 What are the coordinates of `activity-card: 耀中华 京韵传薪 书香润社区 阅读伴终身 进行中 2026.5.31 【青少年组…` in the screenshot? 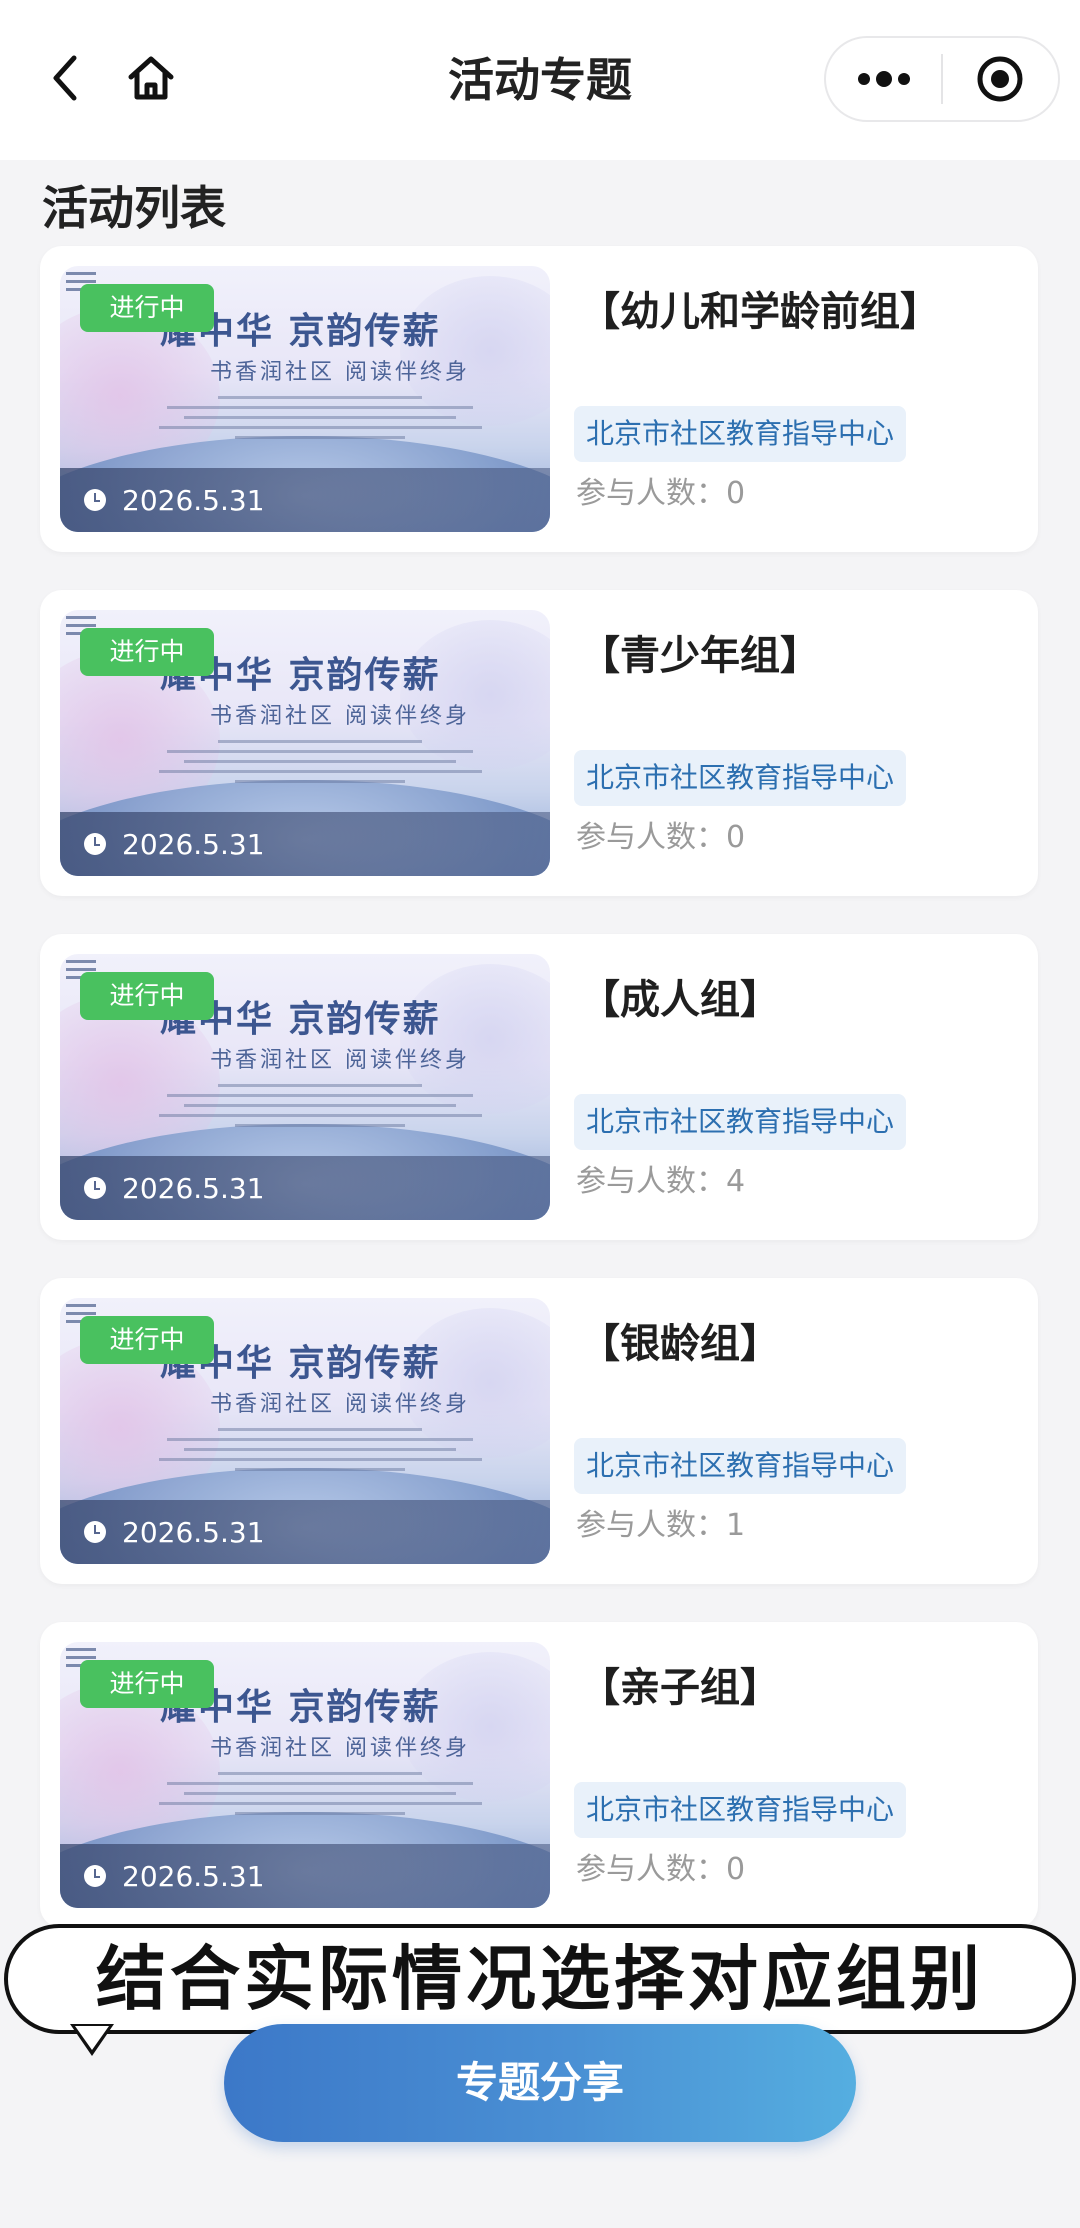 It's located at (539, 743).